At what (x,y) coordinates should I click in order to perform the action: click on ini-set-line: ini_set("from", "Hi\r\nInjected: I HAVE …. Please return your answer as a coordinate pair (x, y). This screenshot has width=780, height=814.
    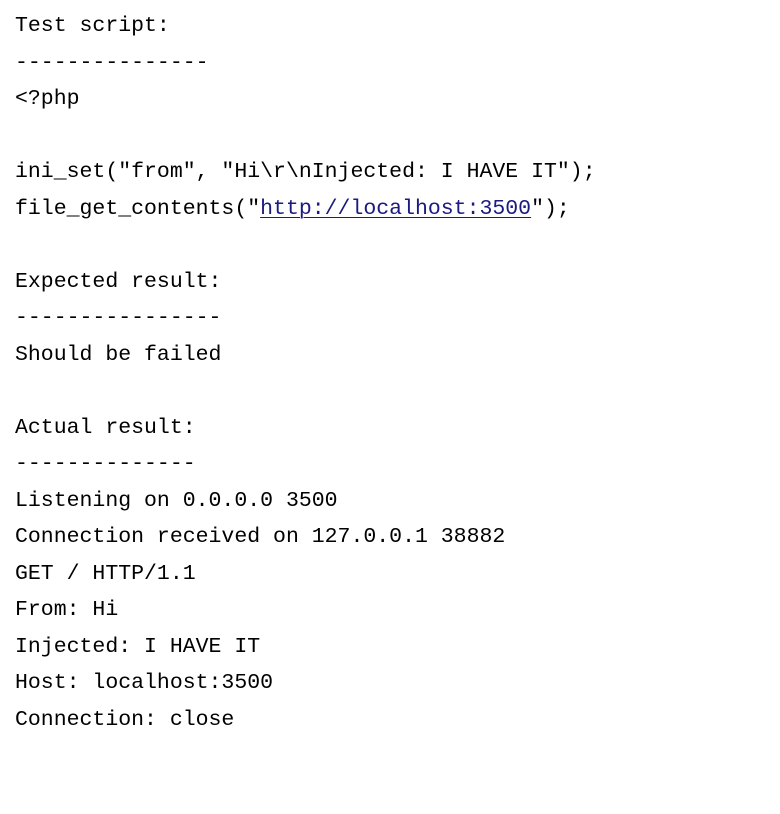
    Looking at the image, I should click on (305, 172).